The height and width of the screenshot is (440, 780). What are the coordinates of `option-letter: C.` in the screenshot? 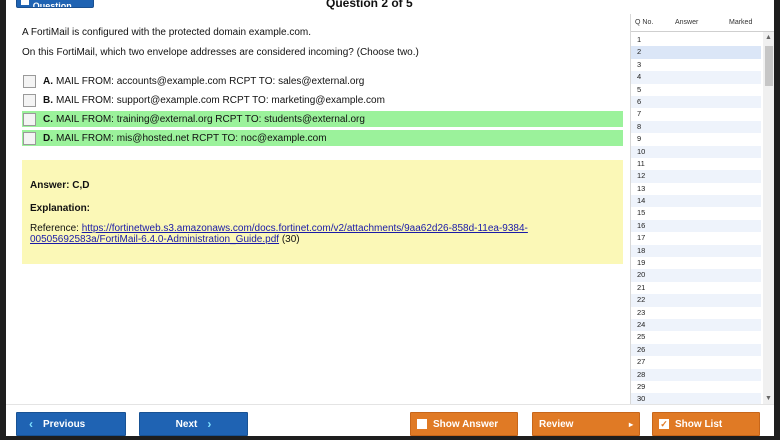 It's located at (48, 119).